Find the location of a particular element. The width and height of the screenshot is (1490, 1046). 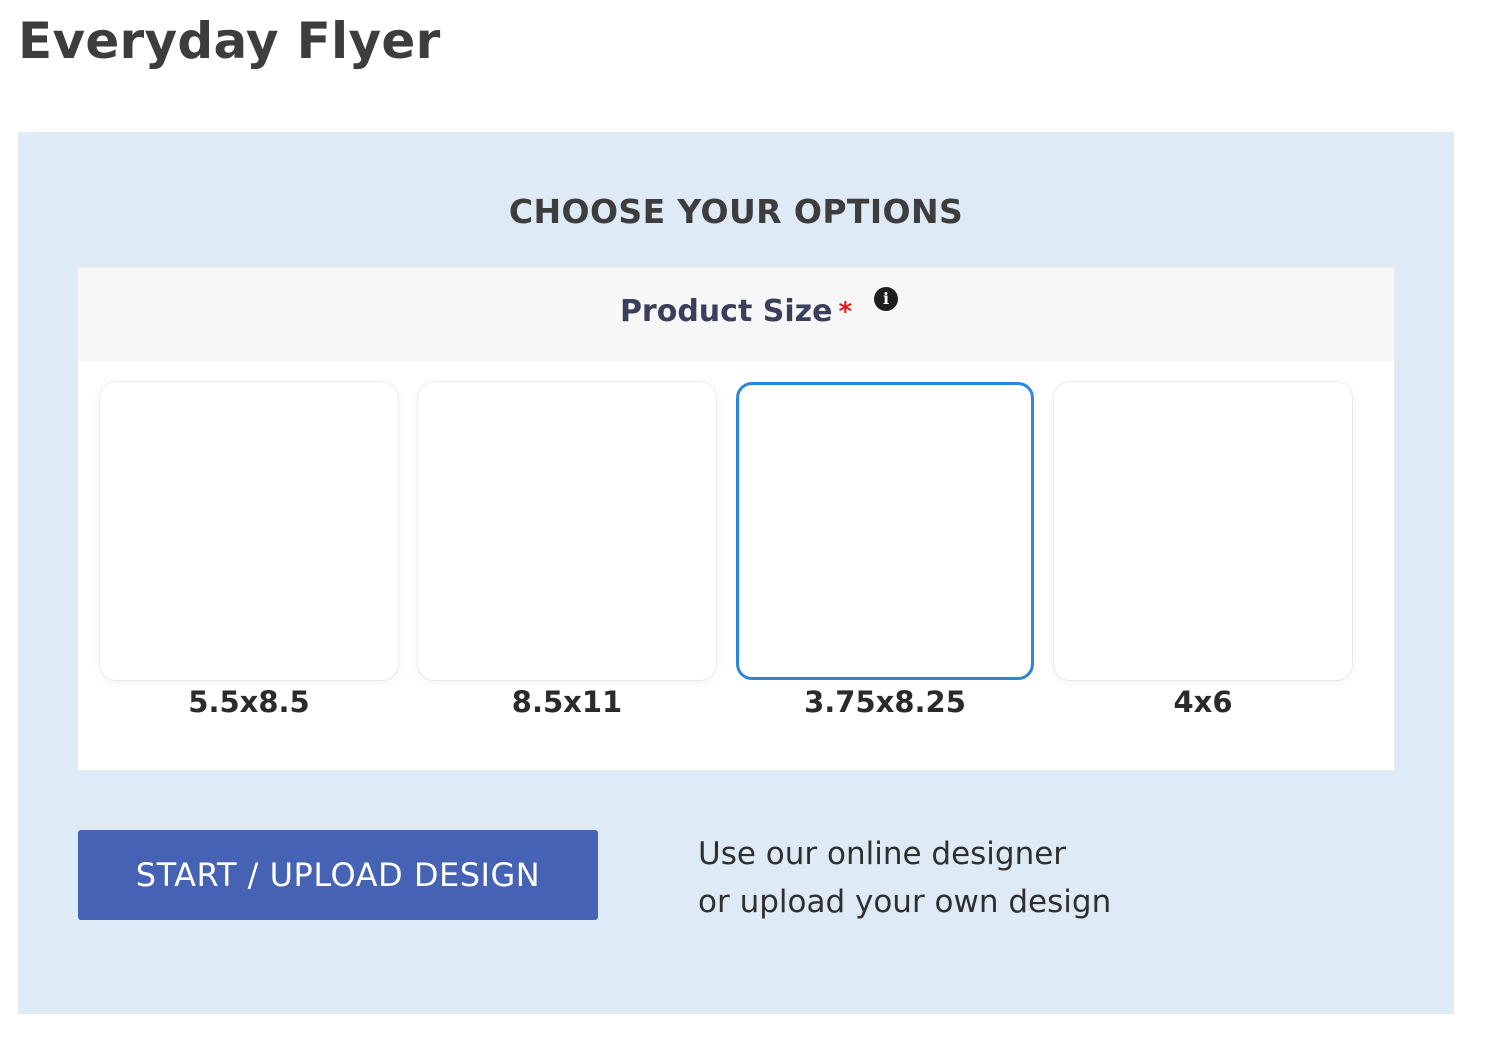

size-option-8-5x11: 8.5x11 is located at coordinates (567, 552).